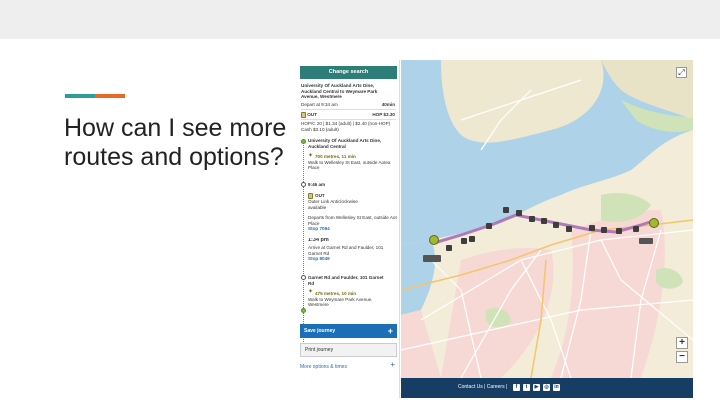  What do you see at coordinates (317, 184) in the screenshot?
I see `leg-time: 9:46 am` at bounding box center [317, 184].